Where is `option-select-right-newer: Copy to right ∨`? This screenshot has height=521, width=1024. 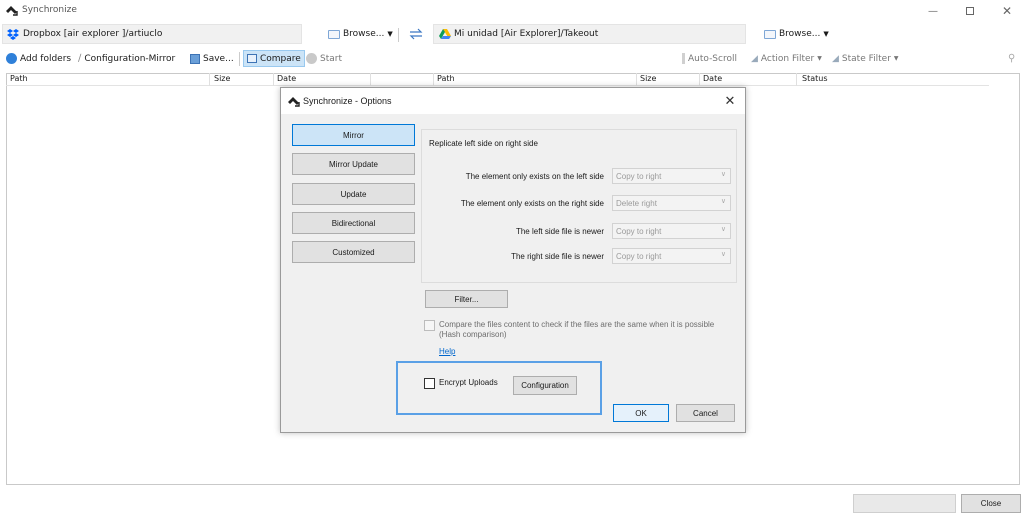
option-select-right-newer: Copy to right ∨ is located at coordinates (671, 256).